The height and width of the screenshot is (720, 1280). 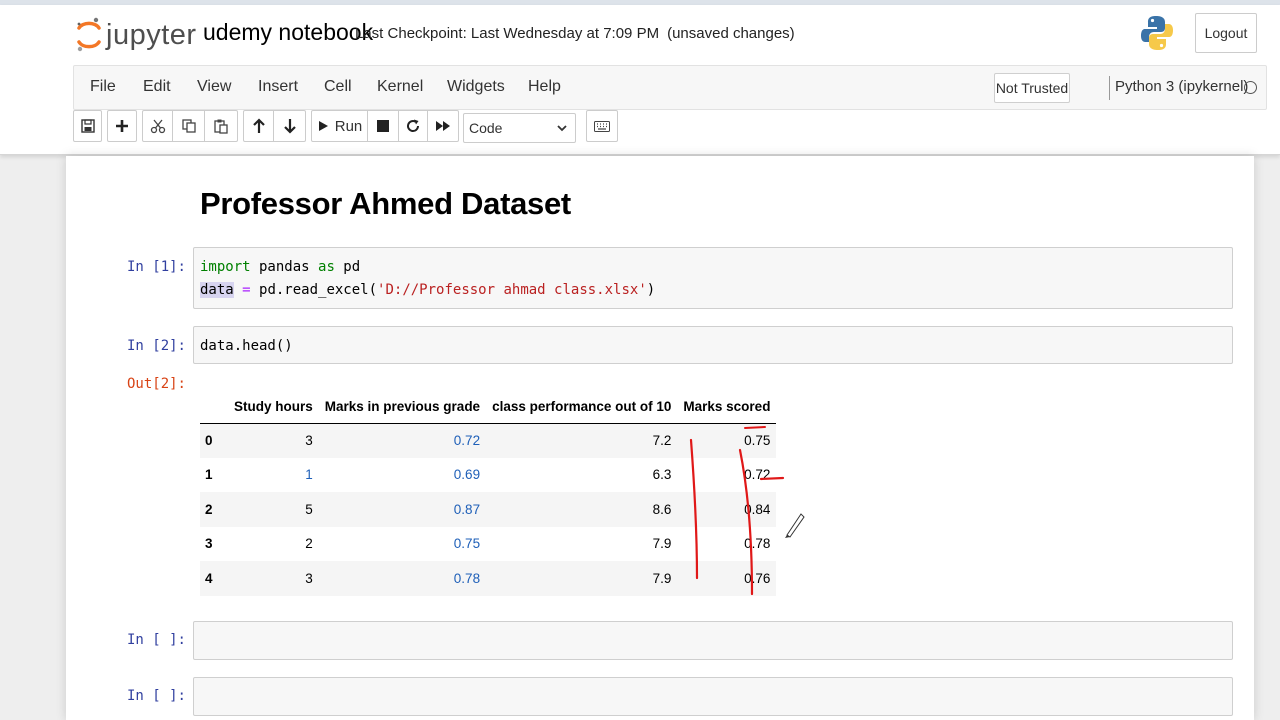 What do you see at coordinates (326, 267) in the screenshot?
I see `keyword-as: as` at bounding box center [326, 267].